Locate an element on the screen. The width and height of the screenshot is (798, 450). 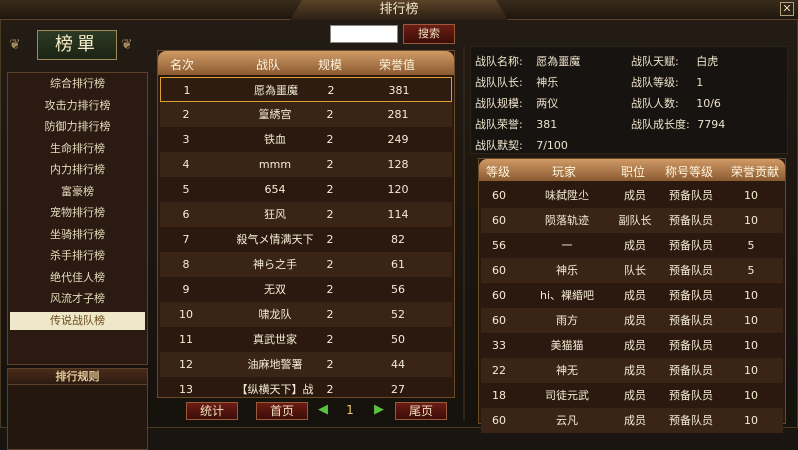
close-icon: ✕ is located at coordinates (787, 9).